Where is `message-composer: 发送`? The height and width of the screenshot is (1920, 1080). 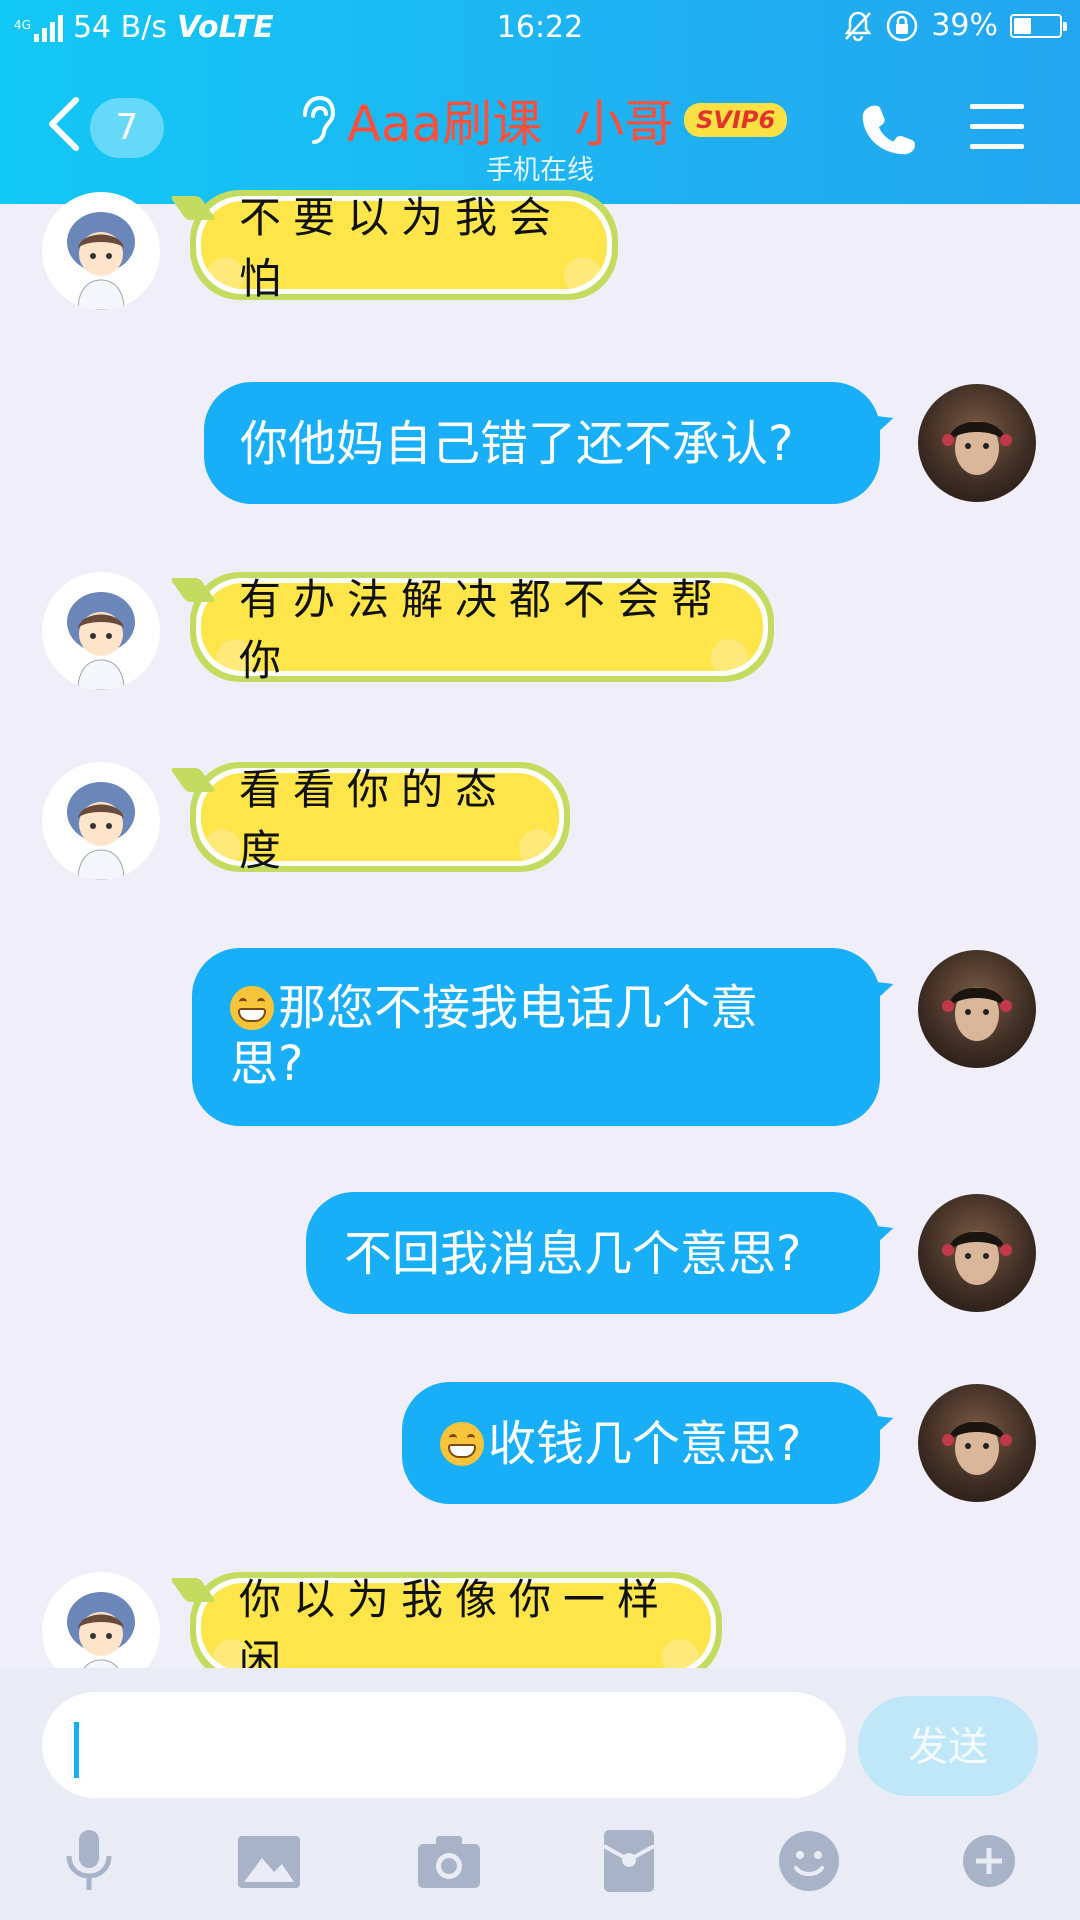
message-composer: 发送 is located at coordinates (540, 1794).